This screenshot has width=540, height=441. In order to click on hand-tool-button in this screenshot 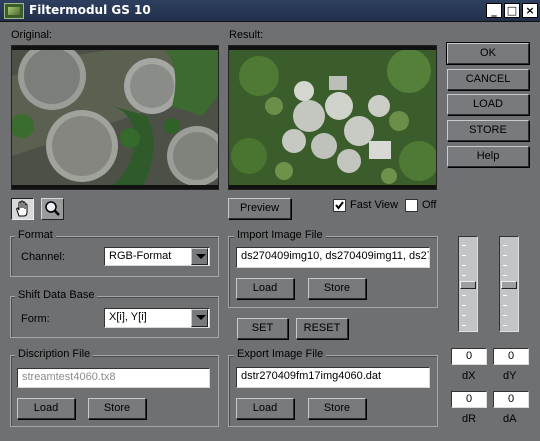, I will do `click(22, 209)`.